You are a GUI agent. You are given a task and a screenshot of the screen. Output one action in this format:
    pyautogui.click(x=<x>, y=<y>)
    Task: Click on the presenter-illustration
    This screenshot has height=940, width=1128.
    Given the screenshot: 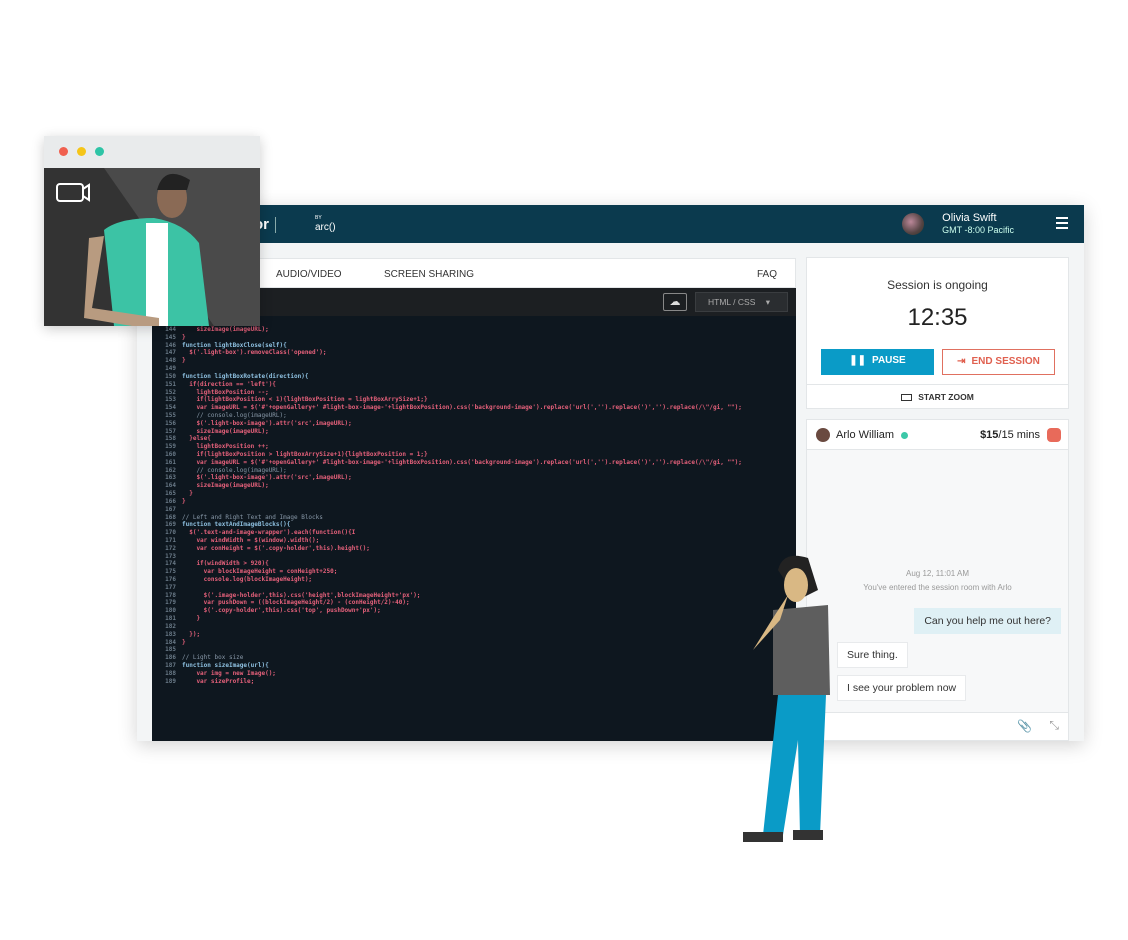 What is the action you would take?
    pyautogui.click(x=158, y=247)
    